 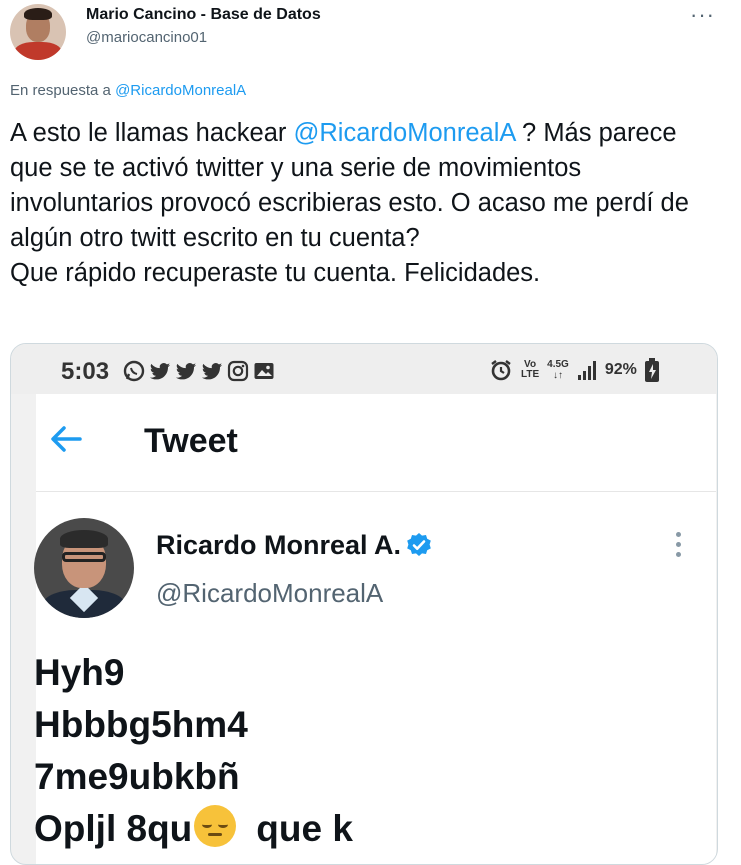 I want to click on embedded-more-options-icon, so click(x=678, y=547).